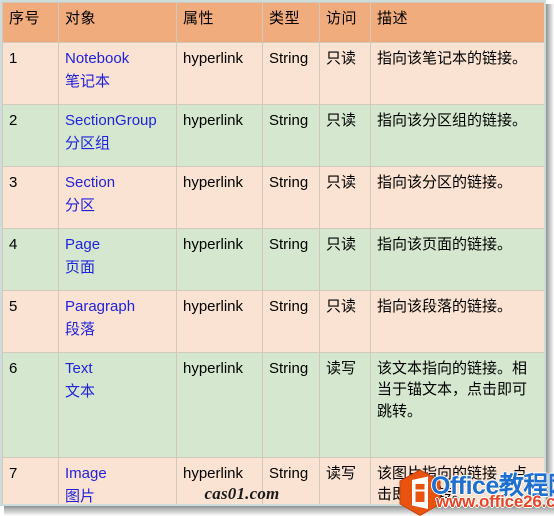 The height and width of the screenshot is (516, 554). What do you see at coordinates (30, 259) in the screenshot?
I see `cell-index: 4` at bounding box center [30, 259].